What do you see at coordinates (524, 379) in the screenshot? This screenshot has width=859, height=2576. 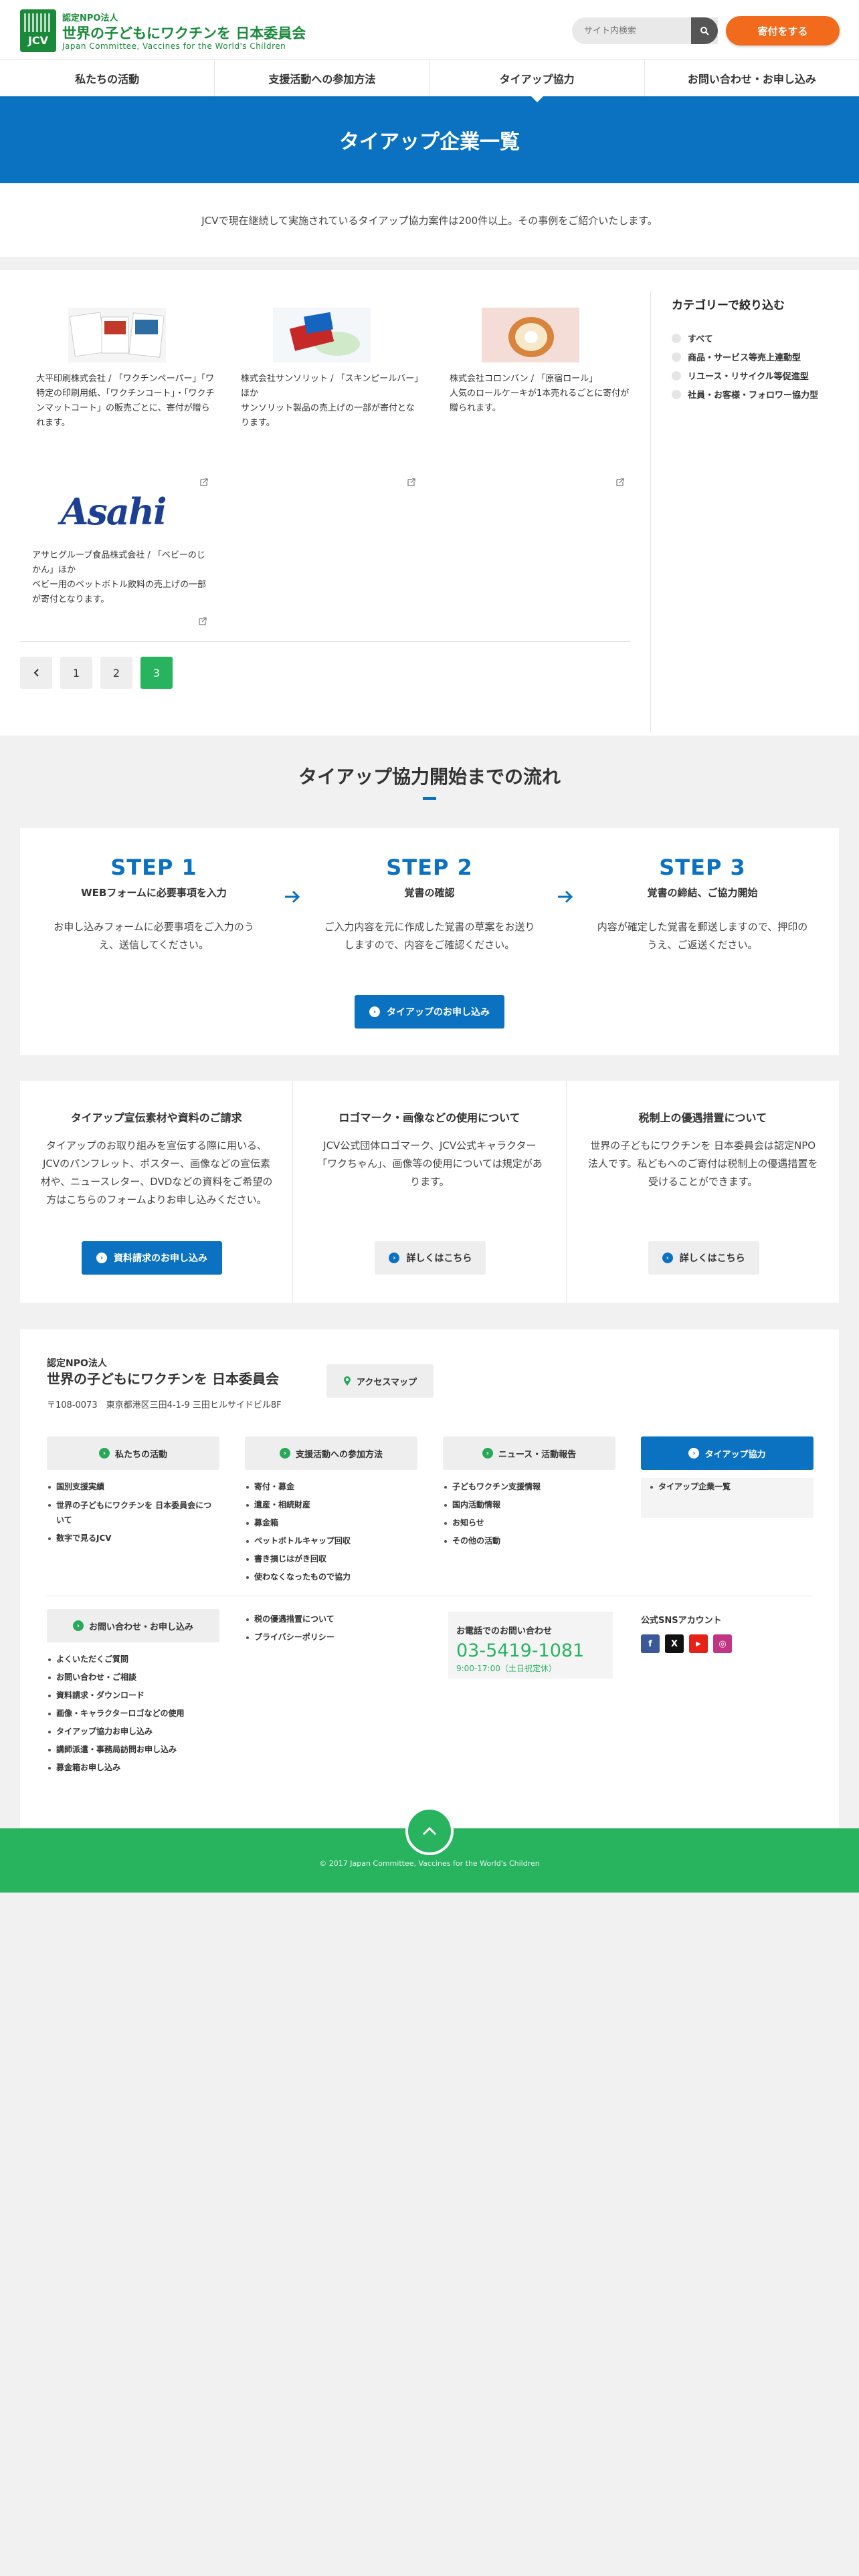 I see `card-title: 株式会社コロンバン / 「原宿ロール」` at bounding box center [524, 379].